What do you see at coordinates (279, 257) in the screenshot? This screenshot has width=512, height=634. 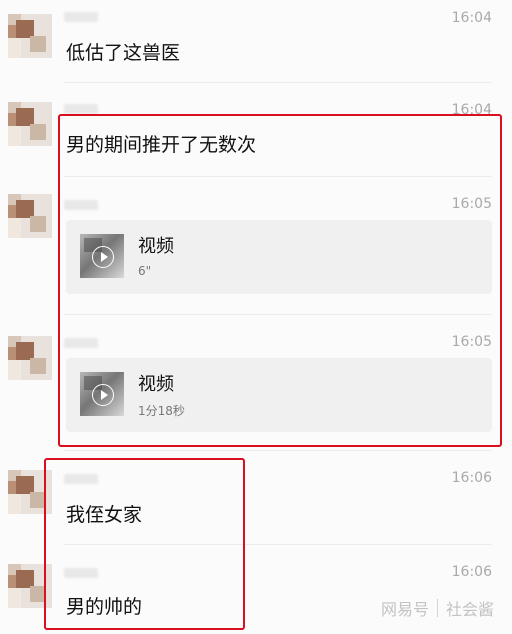 I see `video-message-card: 视频 6"` at bounding box center [279, 257].